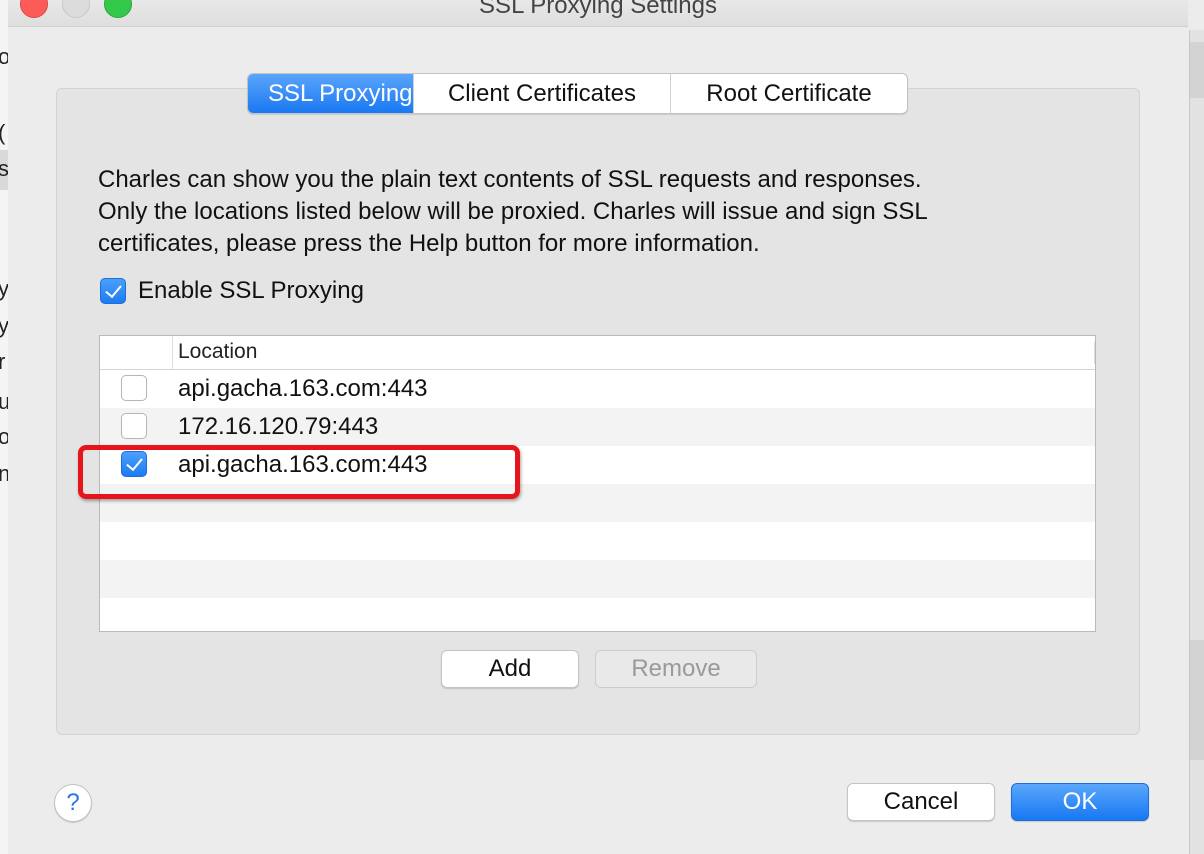 This screenshot has width=1204, height=854. What do you see at coordinates (113, 291) in the screenshot?
I see `enable-ssl-proxying-checkbox` at bounding box center [113, 291].